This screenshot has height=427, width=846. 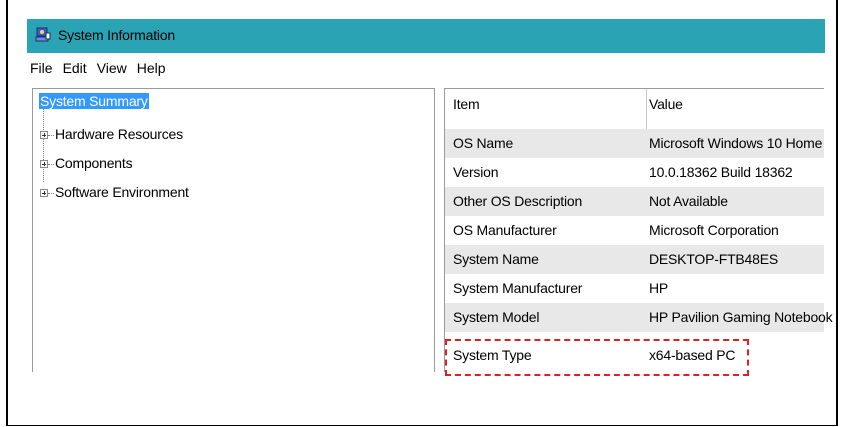 What do you see at coordinates (94, 163) in the screenshot?
I see `tree-item-components: Components` at bounding box center [94, 163].